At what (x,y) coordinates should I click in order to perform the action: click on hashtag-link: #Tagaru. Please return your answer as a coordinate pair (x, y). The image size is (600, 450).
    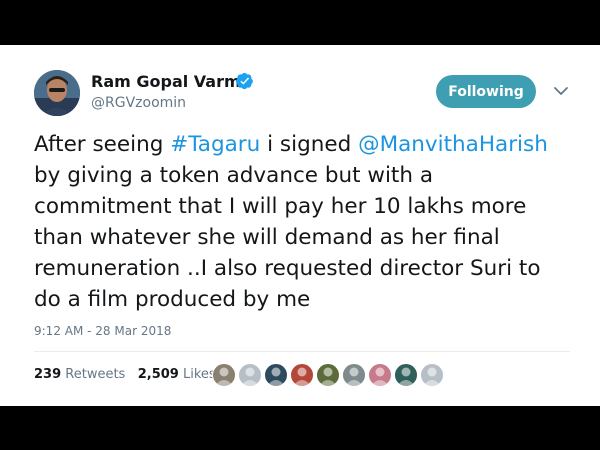
    Looking at the image, I should click on (215, 144).